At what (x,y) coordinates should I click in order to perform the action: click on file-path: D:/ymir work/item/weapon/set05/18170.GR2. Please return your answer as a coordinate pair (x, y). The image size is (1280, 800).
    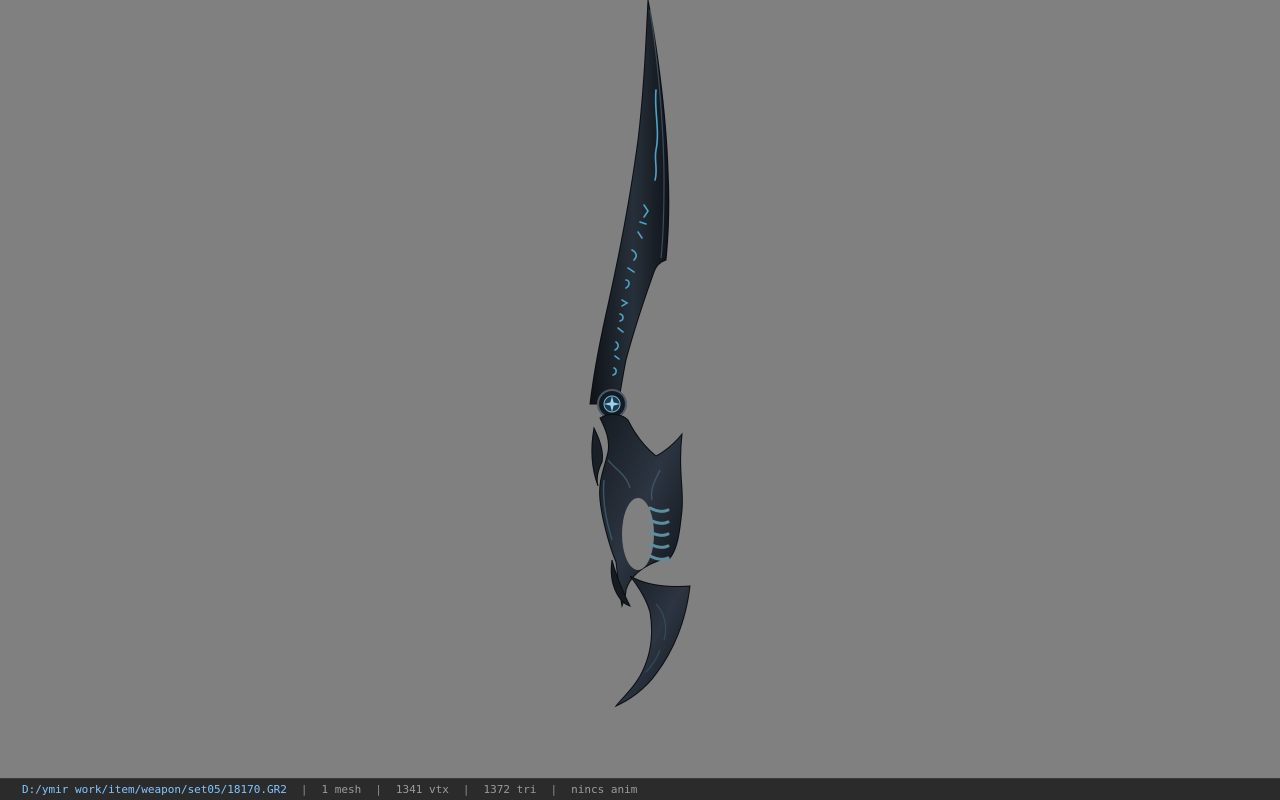
    Looking at the image, I should click on (154, 789).